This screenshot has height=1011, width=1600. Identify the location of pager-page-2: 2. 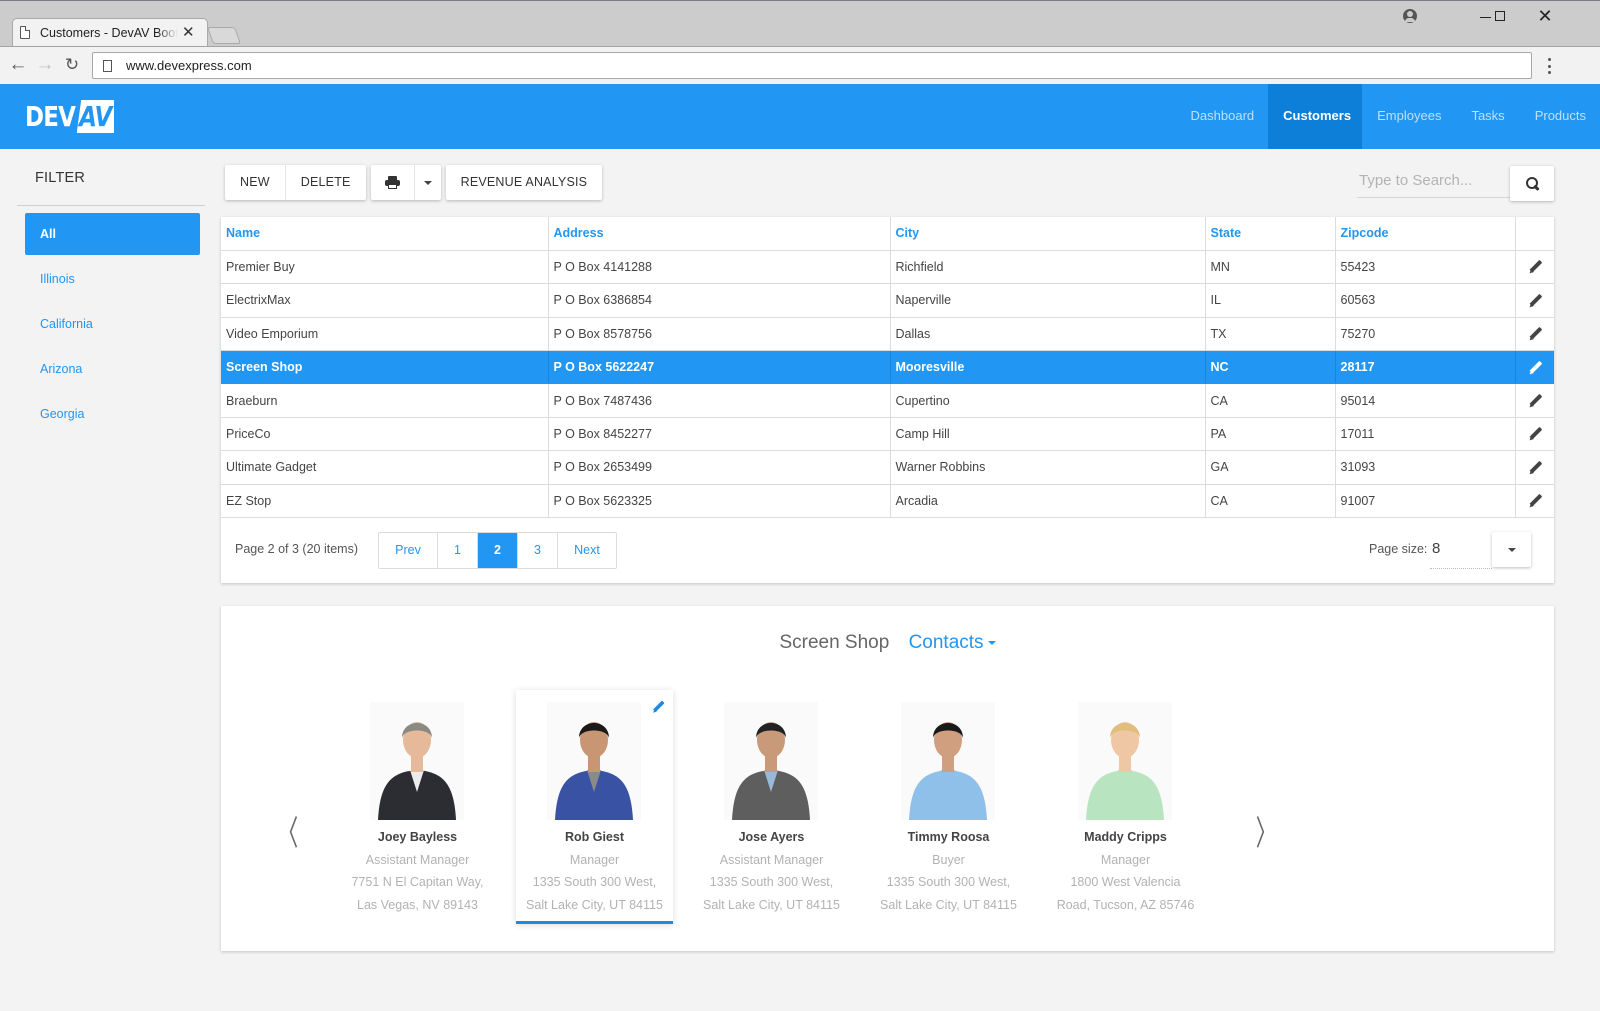
(498, 550).